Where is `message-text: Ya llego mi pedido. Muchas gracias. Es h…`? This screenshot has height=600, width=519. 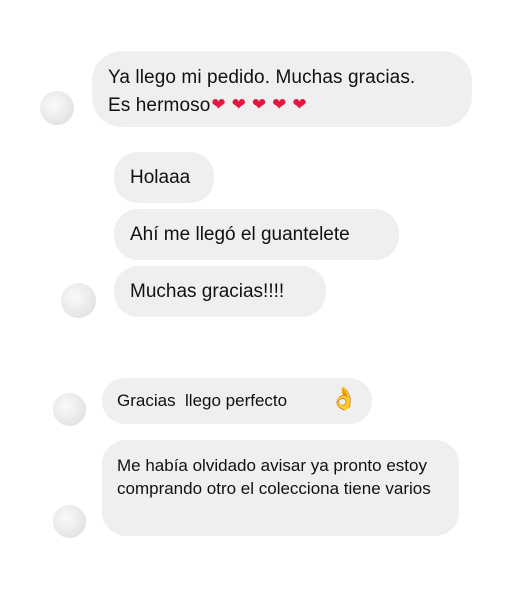
message-text: Ya llego mi pedido. Muchas gracias. Es h… is located at coordinates (262, 91).